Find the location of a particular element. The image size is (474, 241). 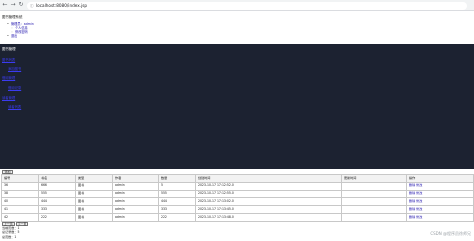

cell-count: 333 is located at coordinates (177, 209).